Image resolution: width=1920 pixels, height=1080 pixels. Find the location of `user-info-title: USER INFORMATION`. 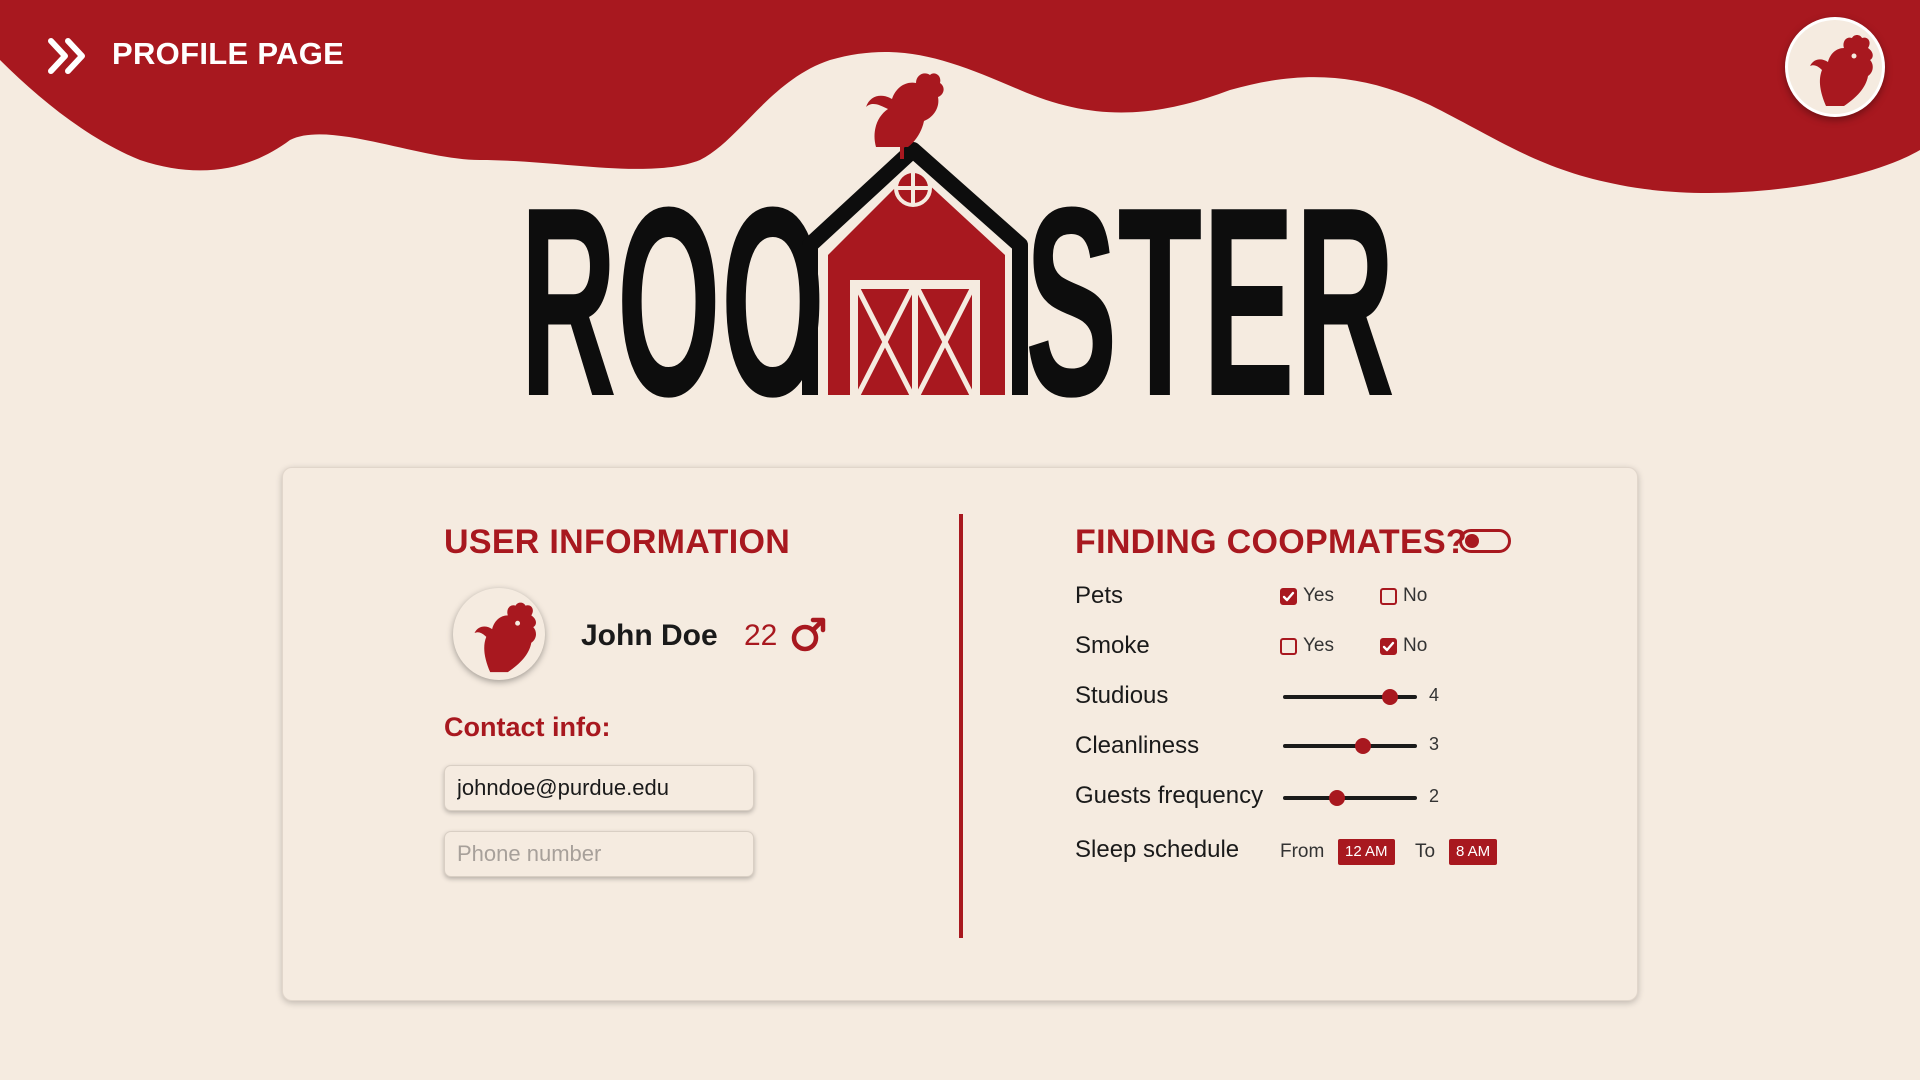

user-info-title: USER INFORMATION is located at coordinates (617, 542).